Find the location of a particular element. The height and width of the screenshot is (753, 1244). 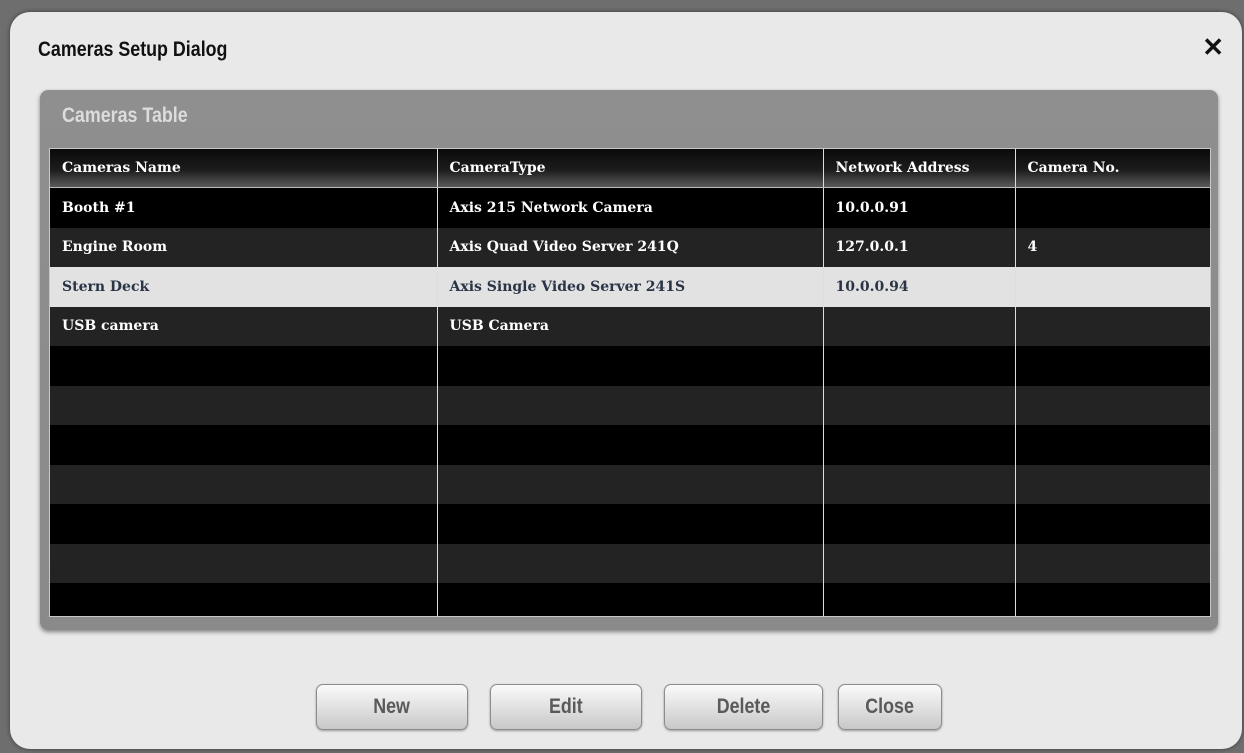

cell-camera-name: USB camera is located at coordinates (244, 326).